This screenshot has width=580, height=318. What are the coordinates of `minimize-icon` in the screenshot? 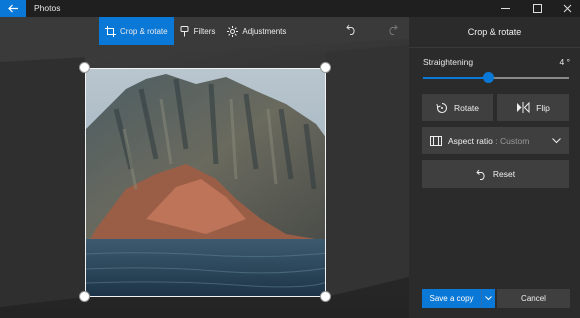 It's located at (505, 8).